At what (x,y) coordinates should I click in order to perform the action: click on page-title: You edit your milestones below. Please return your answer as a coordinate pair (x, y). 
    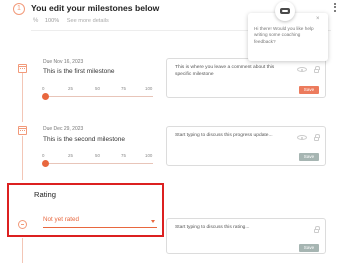
    Looking at the image, I should click on (95, 8).